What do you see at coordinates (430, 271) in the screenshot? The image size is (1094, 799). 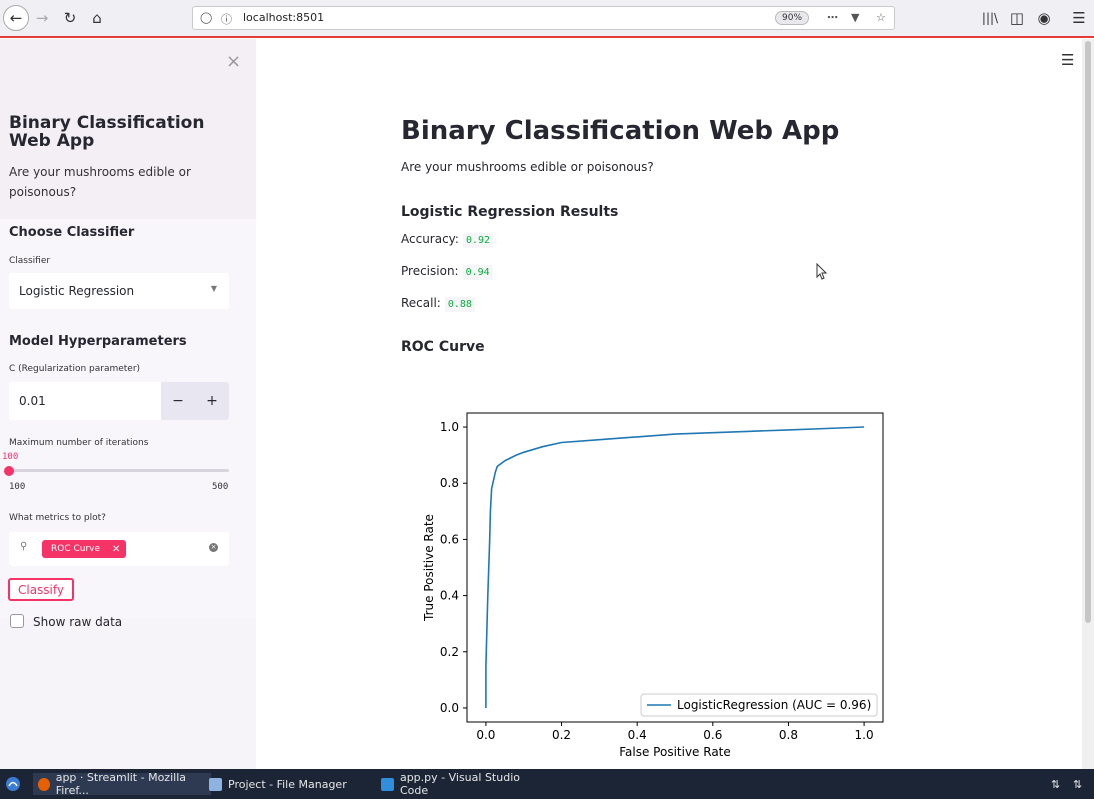 I see `precision-label: Precision:` at bounding box center [430, 271].